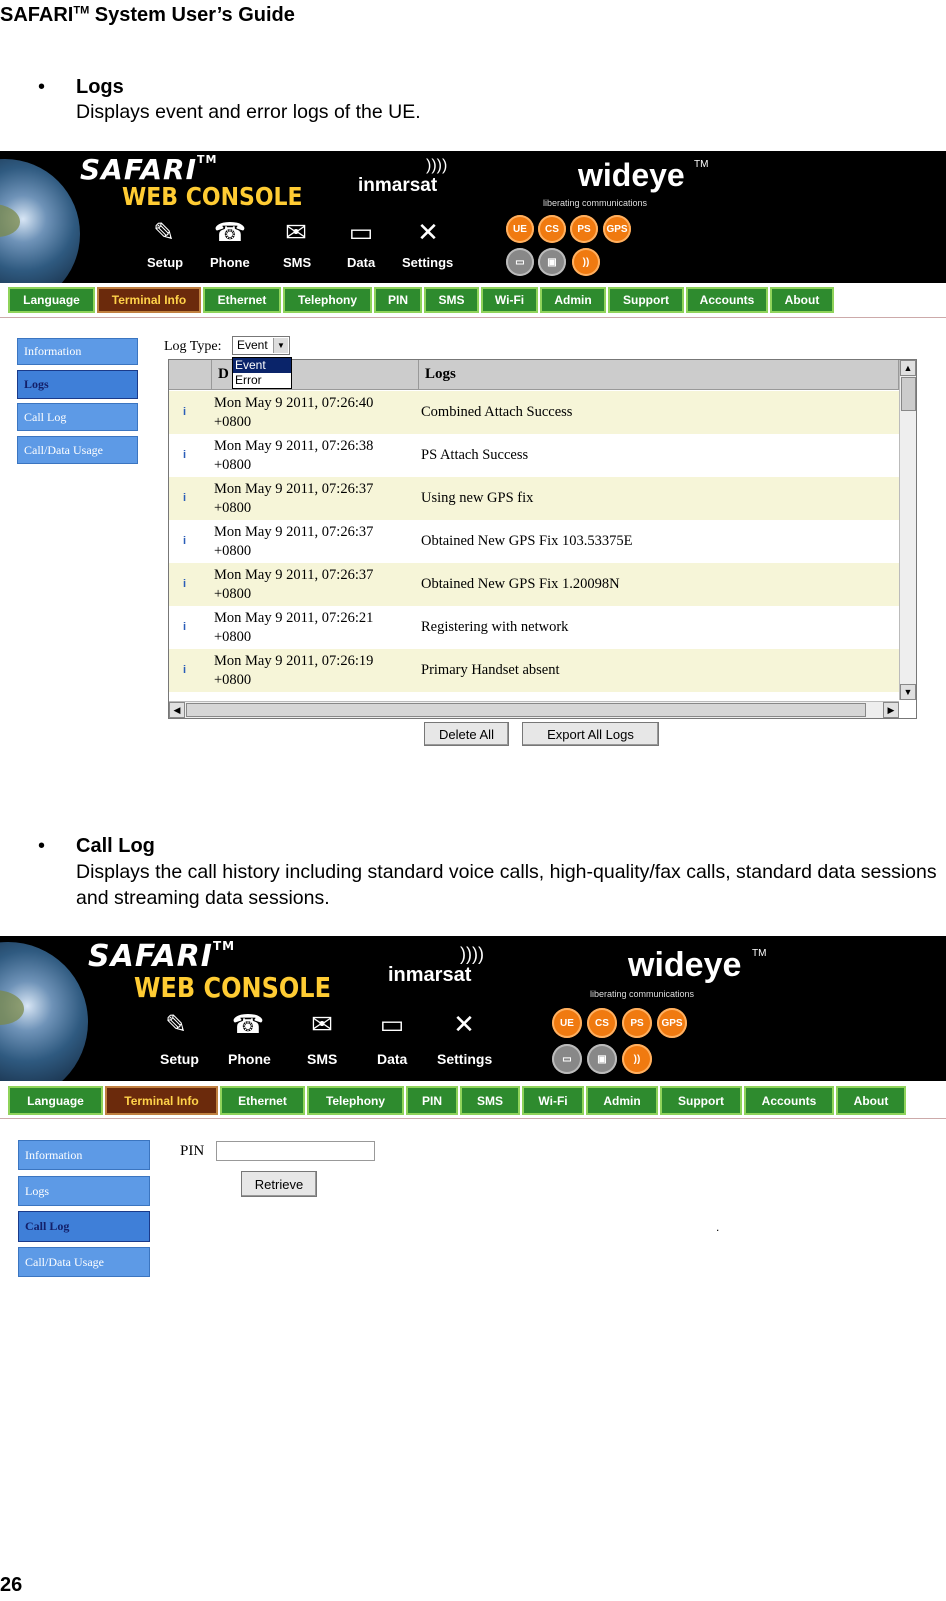 The height and width of the screenshot is (1601, 946). Describe the element at coordinates (472, 954) in the screenshot. I see `inmarsat-wave-icon: ))))` at that location.